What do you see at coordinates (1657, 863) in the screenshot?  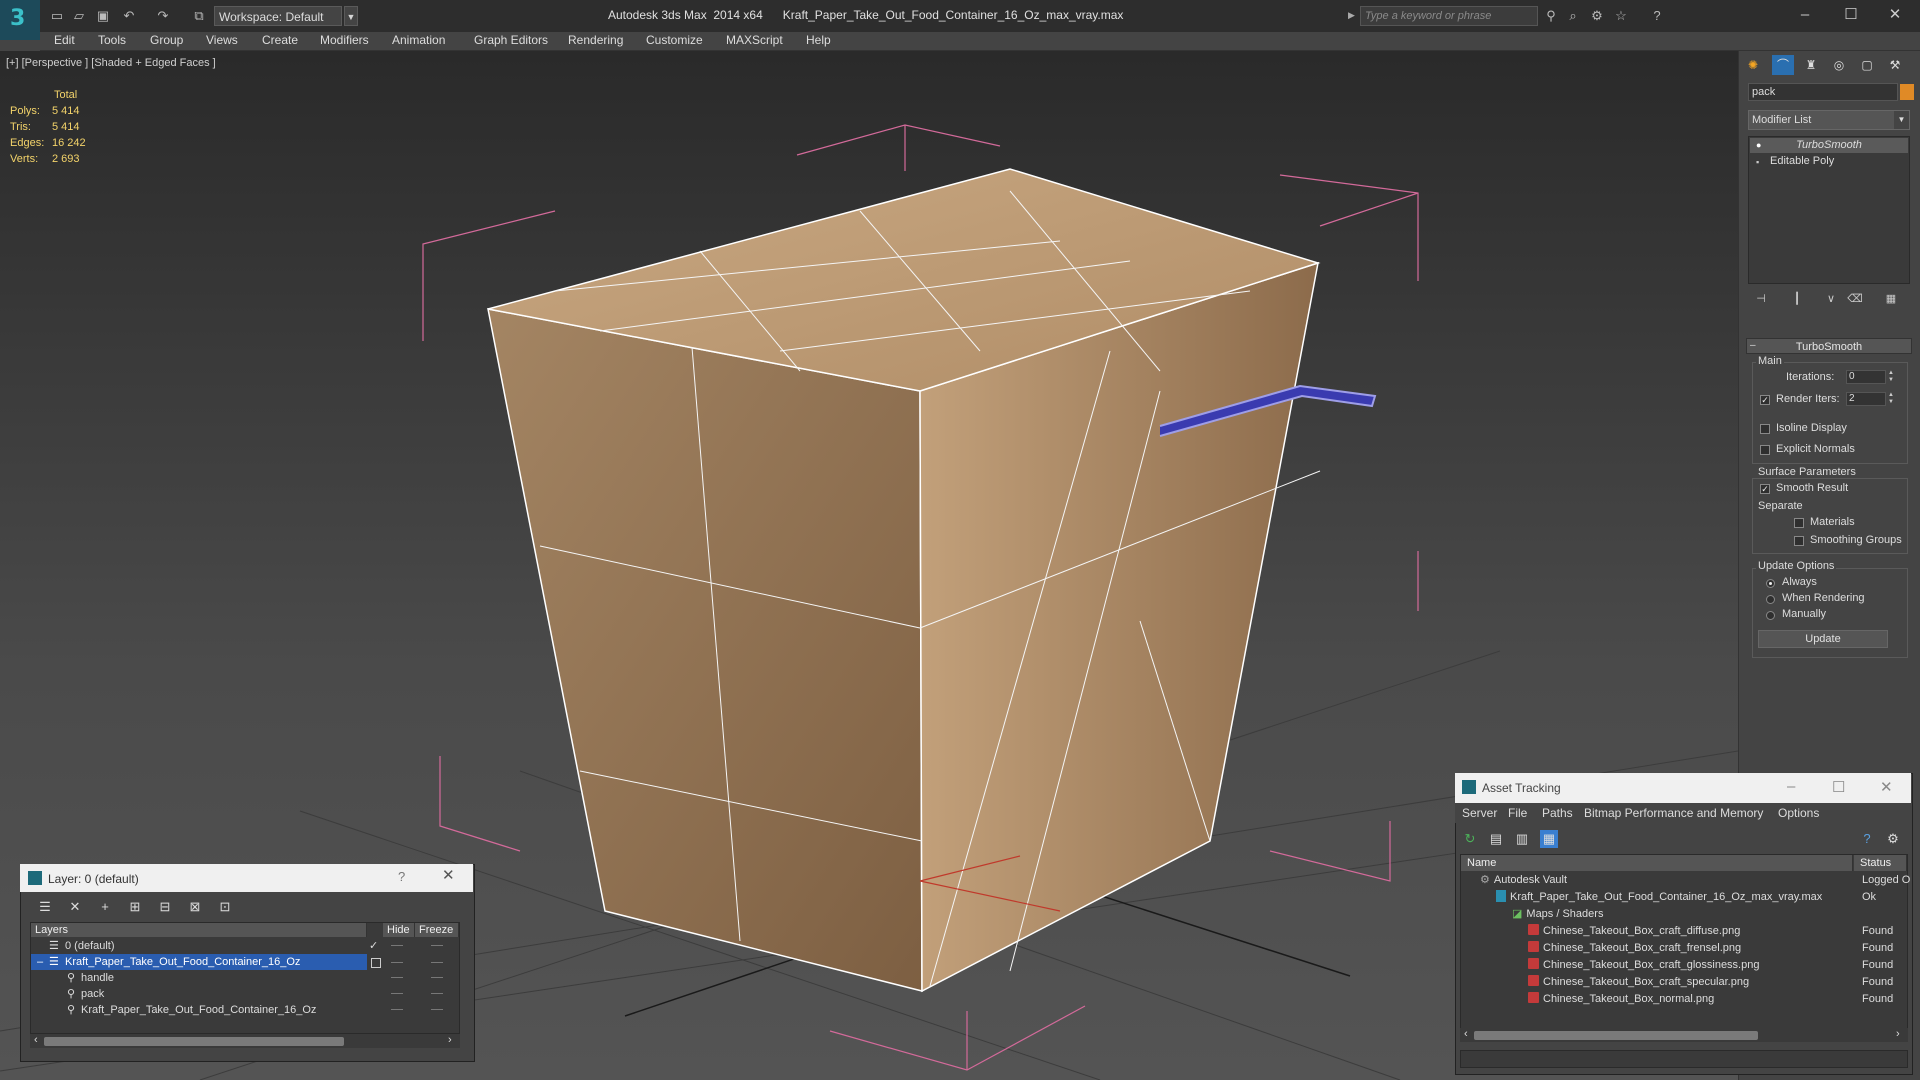 I see `name-column-header: Name` at bounding box center [1657, 863].